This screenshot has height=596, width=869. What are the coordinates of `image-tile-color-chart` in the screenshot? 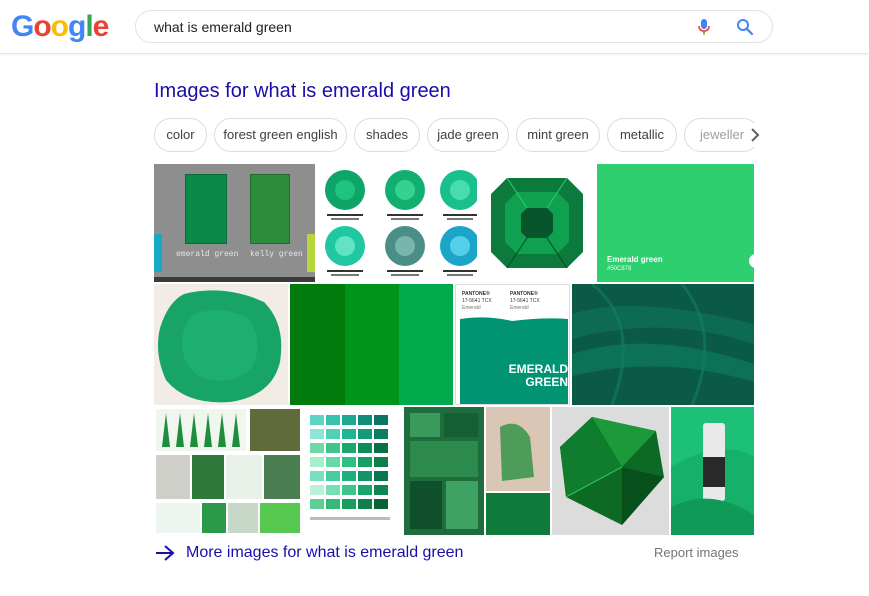 It's located at (353, 471).